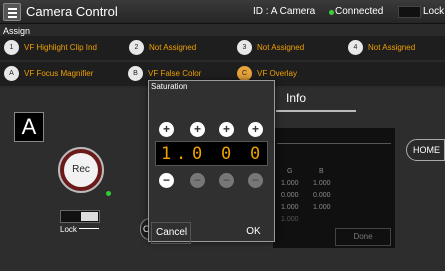 The height and width of the screenshot is (271, 445). I want to click on assign-badge-b: B, so click(135, 73).